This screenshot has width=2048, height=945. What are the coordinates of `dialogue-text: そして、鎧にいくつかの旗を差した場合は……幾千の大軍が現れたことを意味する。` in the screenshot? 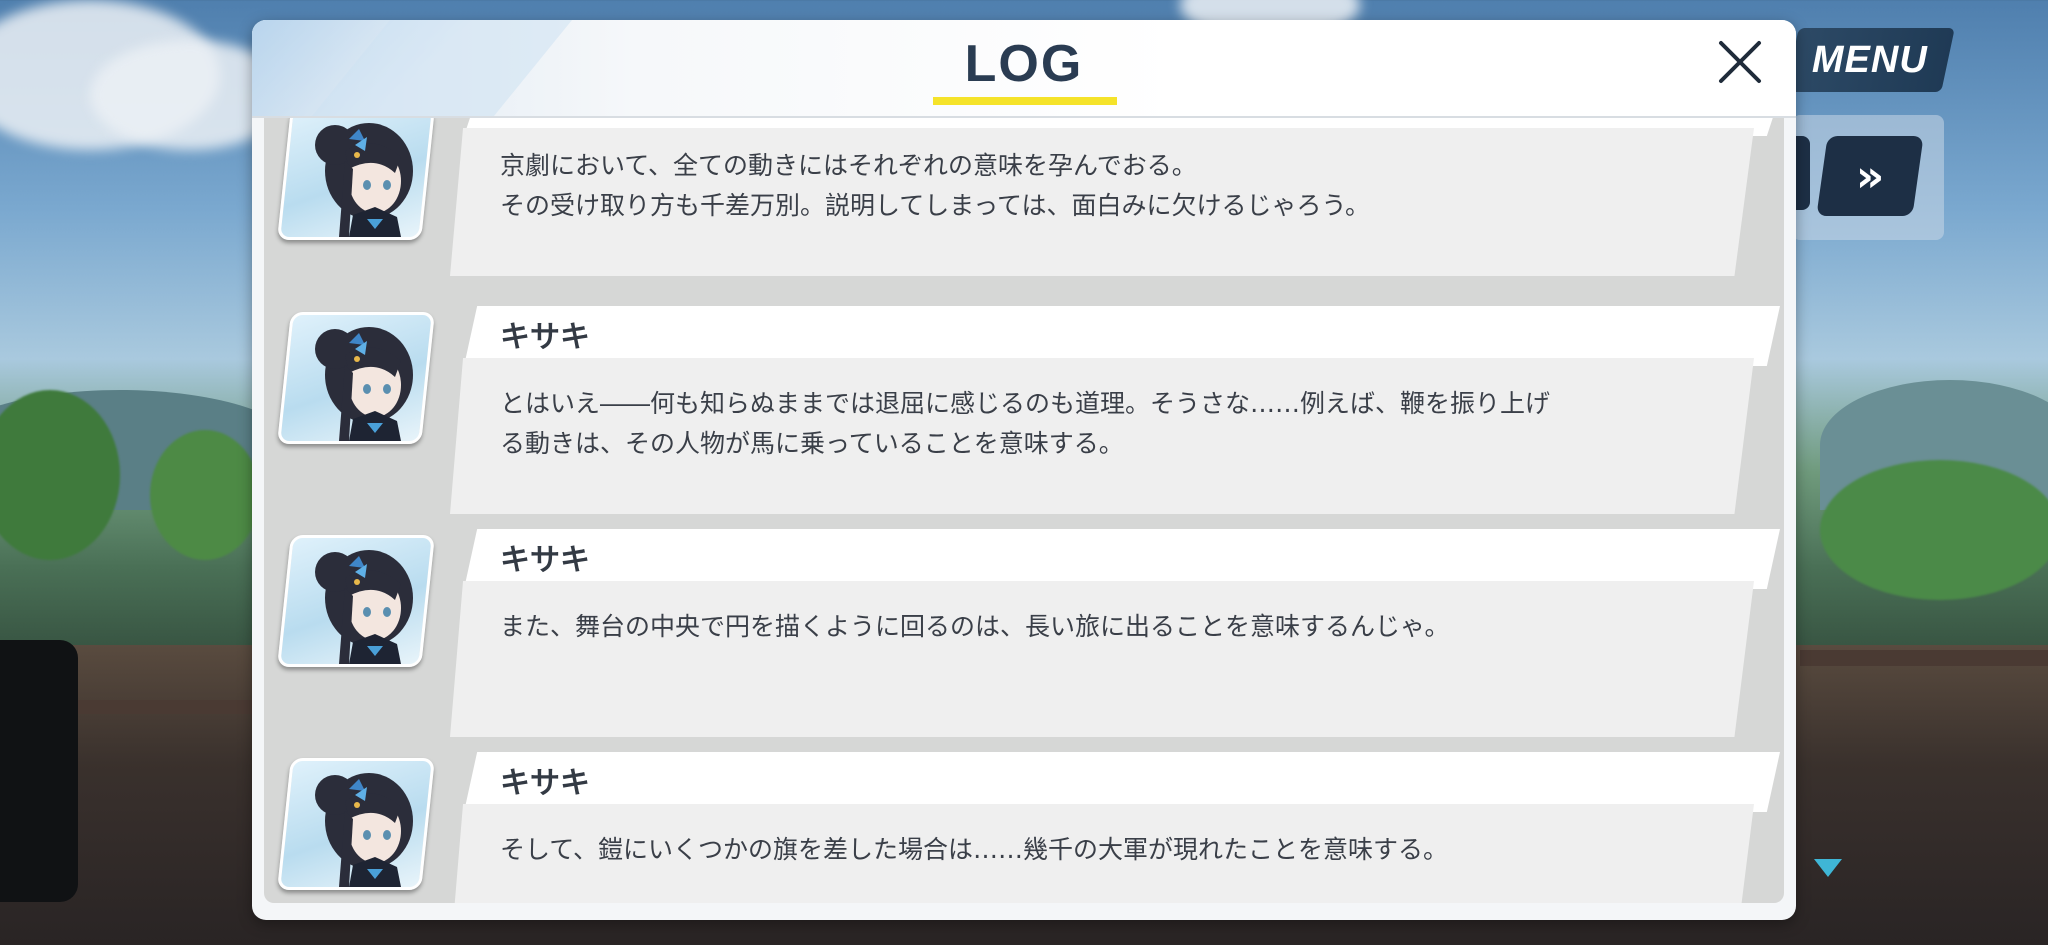 It's located at (974, 849).